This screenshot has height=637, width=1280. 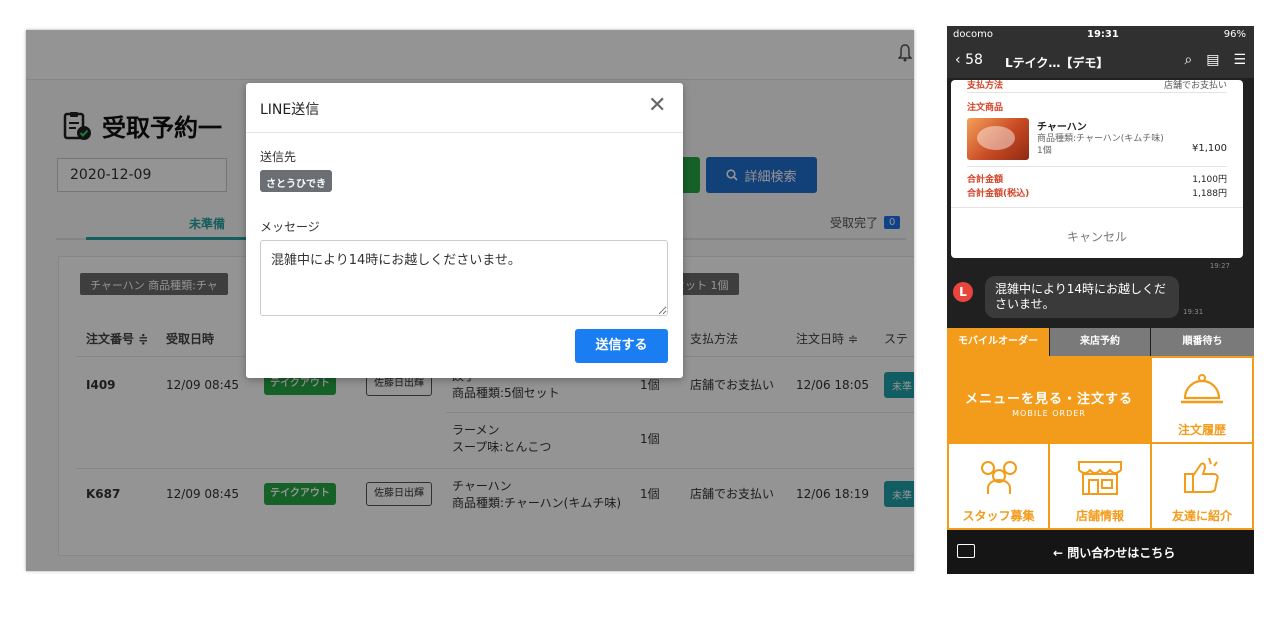 What do you see at coordinates (998, 342) in the screenshot?
I see `tab-mobile-order: モバイルオーダー` at bounding box center [998, 342].